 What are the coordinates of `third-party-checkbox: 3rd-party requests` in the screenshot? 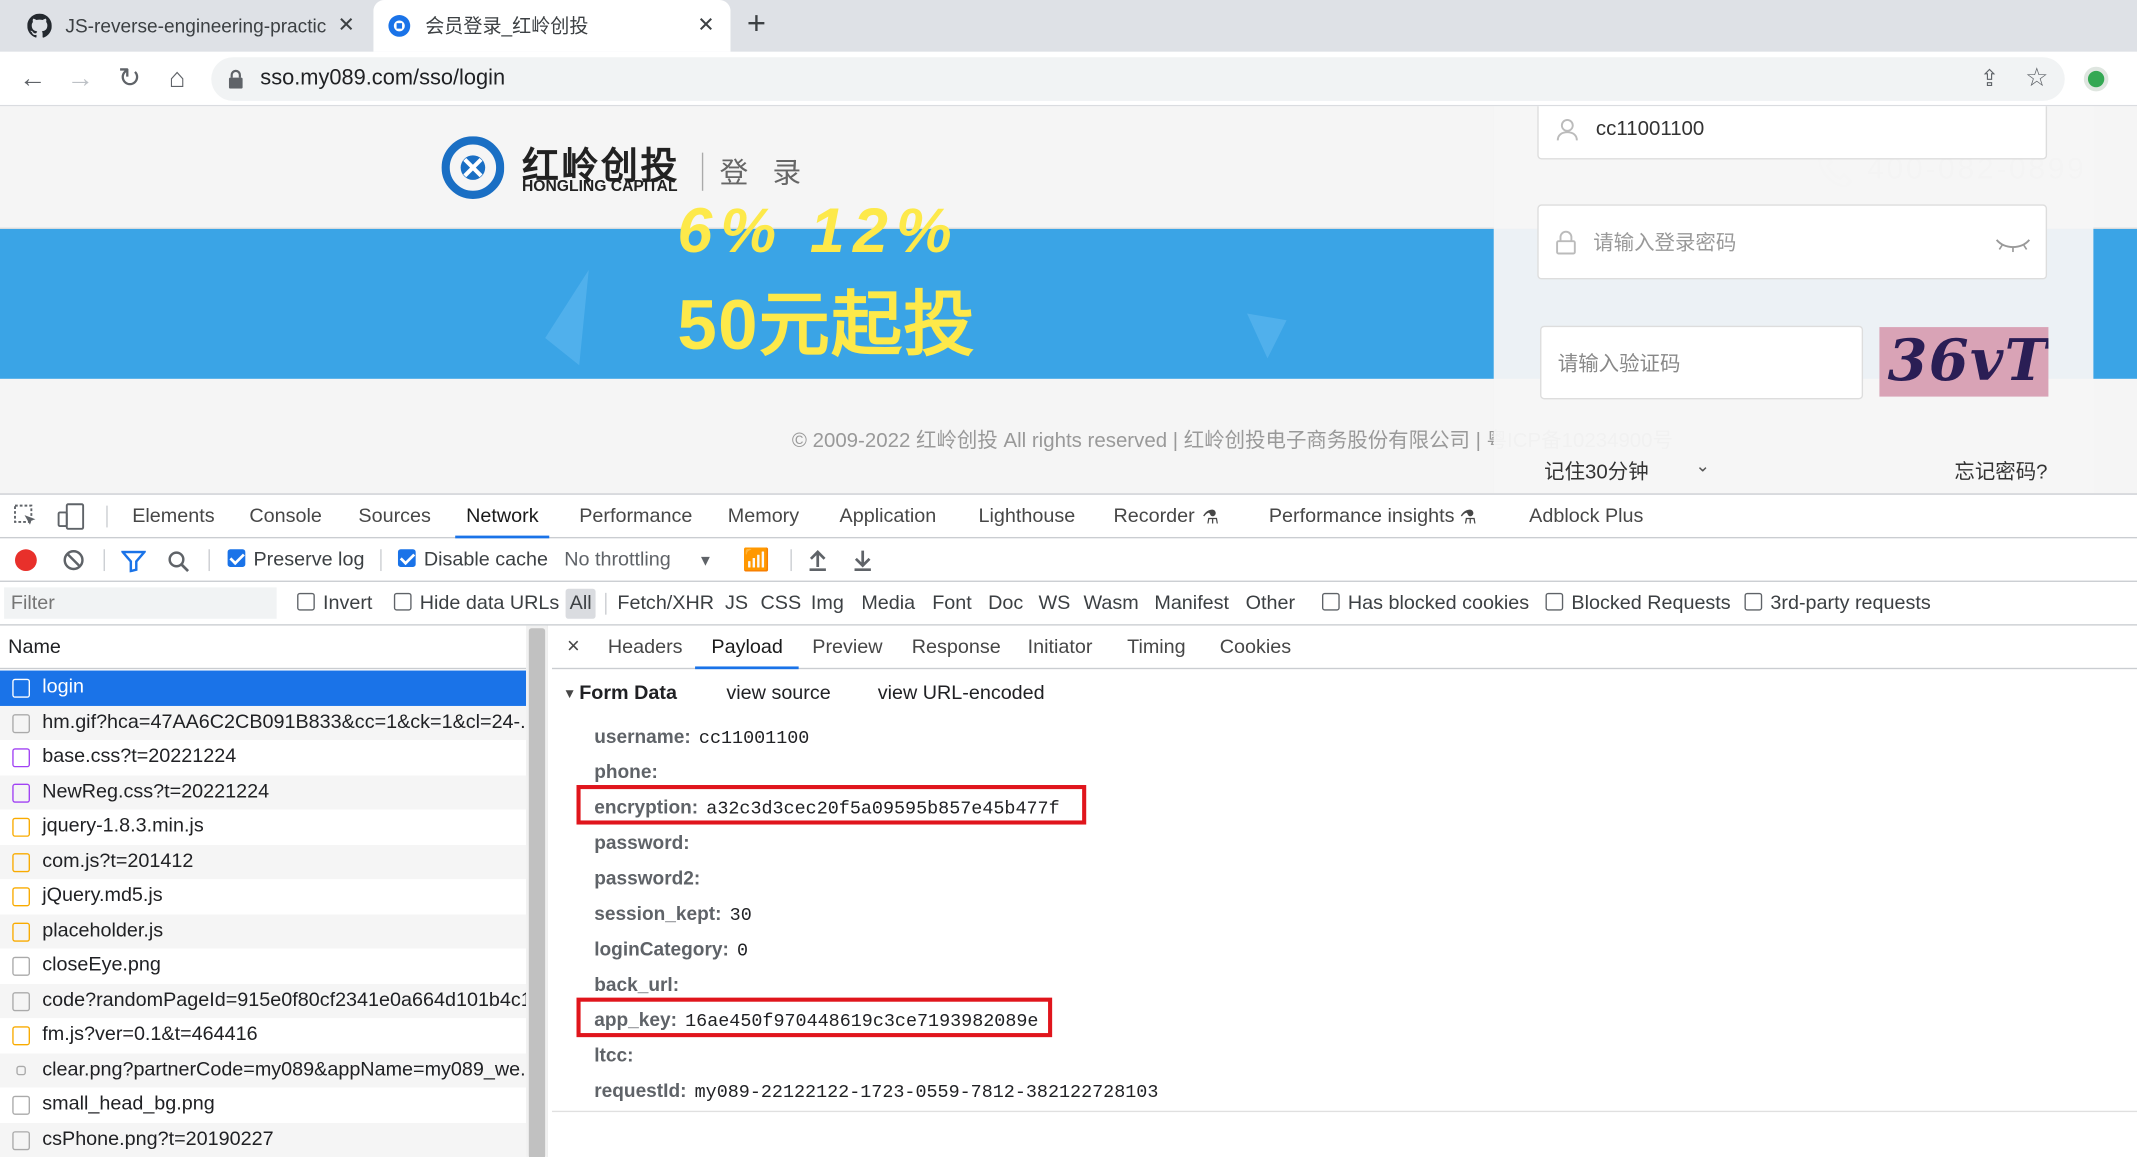 It's located at (1837, 604).